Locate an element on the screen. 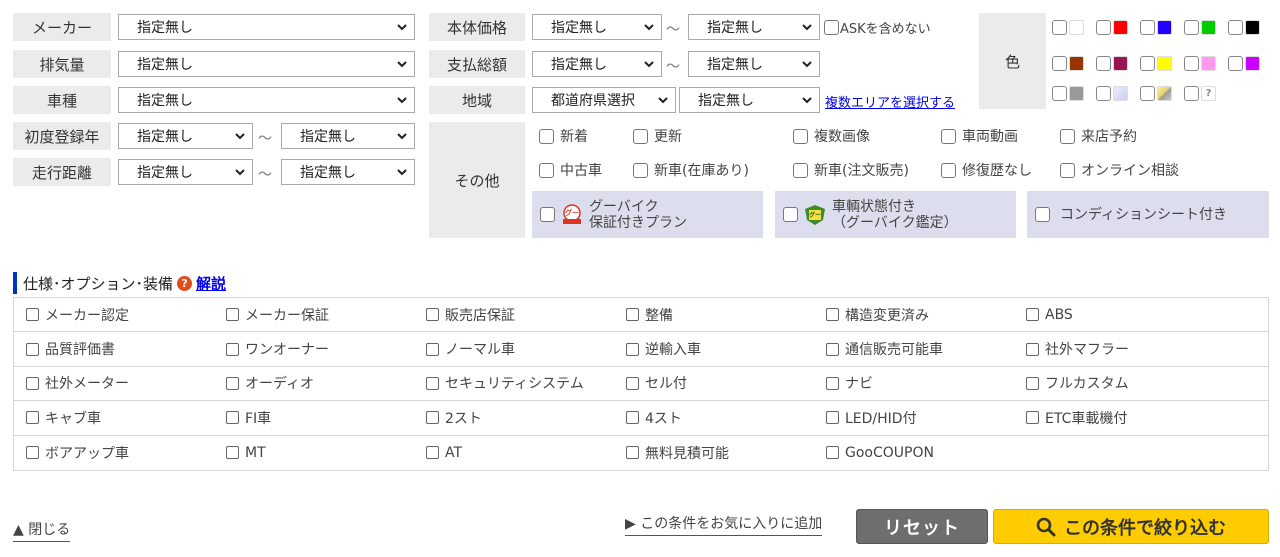 This screenshot has width=1280, height=557. condition-sheet-option: コンディションシート付き is located at coordinates (1148, 214).